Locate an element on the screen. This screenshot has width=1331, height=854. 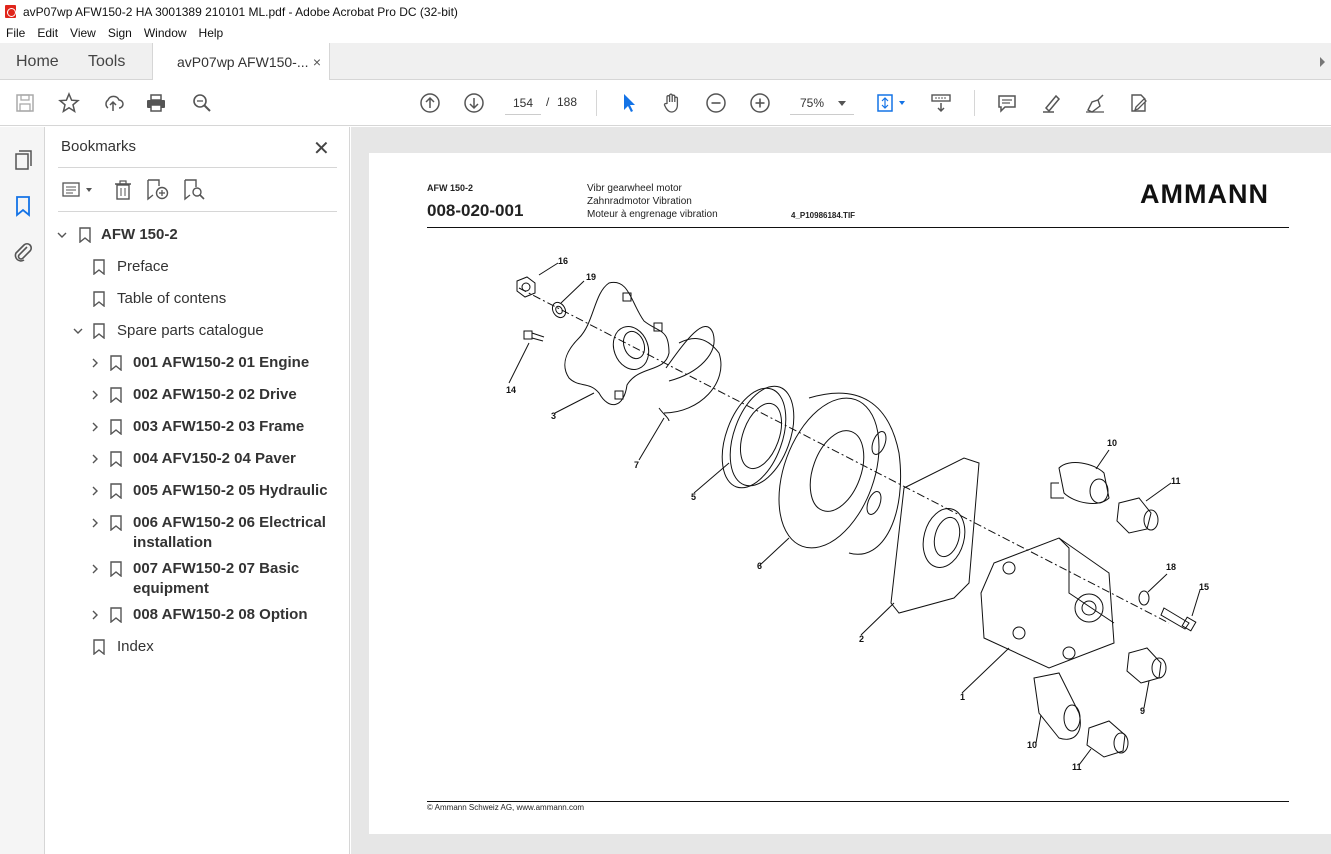
menu-help: Help is located at coordinates (211, 33).